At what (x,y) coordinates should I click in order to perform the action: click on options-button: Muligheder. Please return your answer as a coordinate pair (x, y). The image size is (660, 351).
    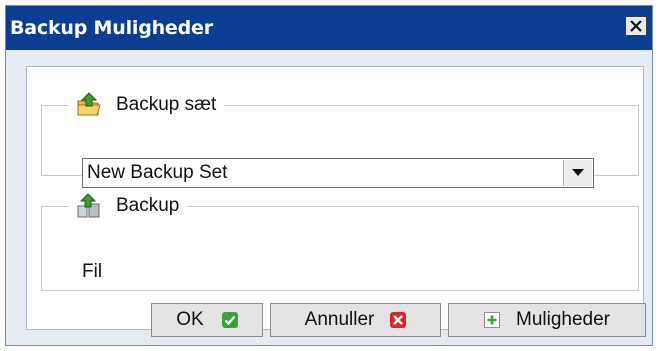
    Looking at the image, I should click on (547, 320).